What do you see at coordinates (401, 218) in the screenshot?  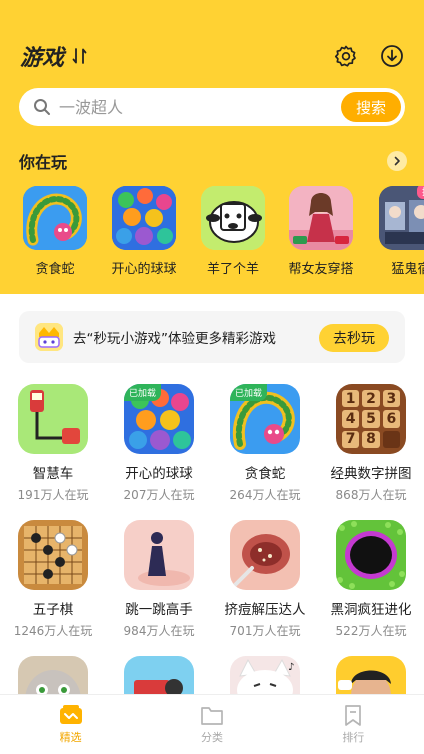 I see `ghost-game-icon: 推荐` at bounding box center [401, 218].